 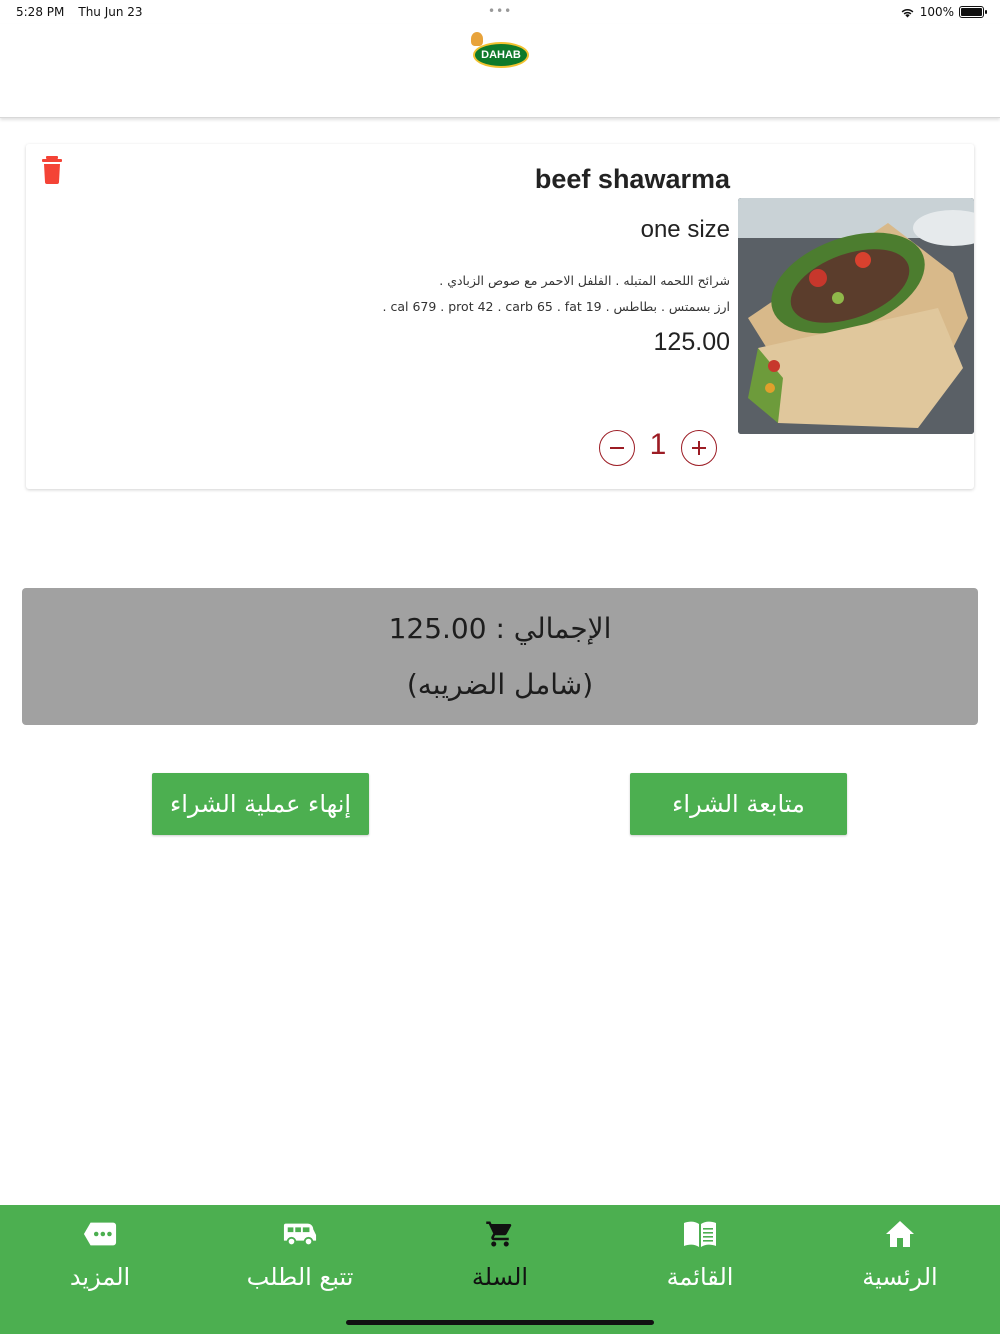 What do you see at coordinates (100, 1234) in the screenshot?
I see `more-icon` at bounding box center [100, 1234].